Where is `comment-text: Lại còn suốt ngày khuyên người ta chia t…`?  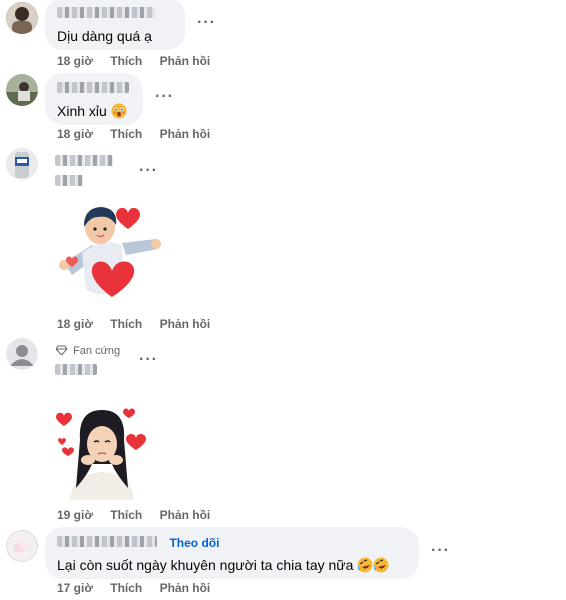
comment-text: Lại còn suốt ngày khuyên người ta chia t… is located at coordinates (232, 566).